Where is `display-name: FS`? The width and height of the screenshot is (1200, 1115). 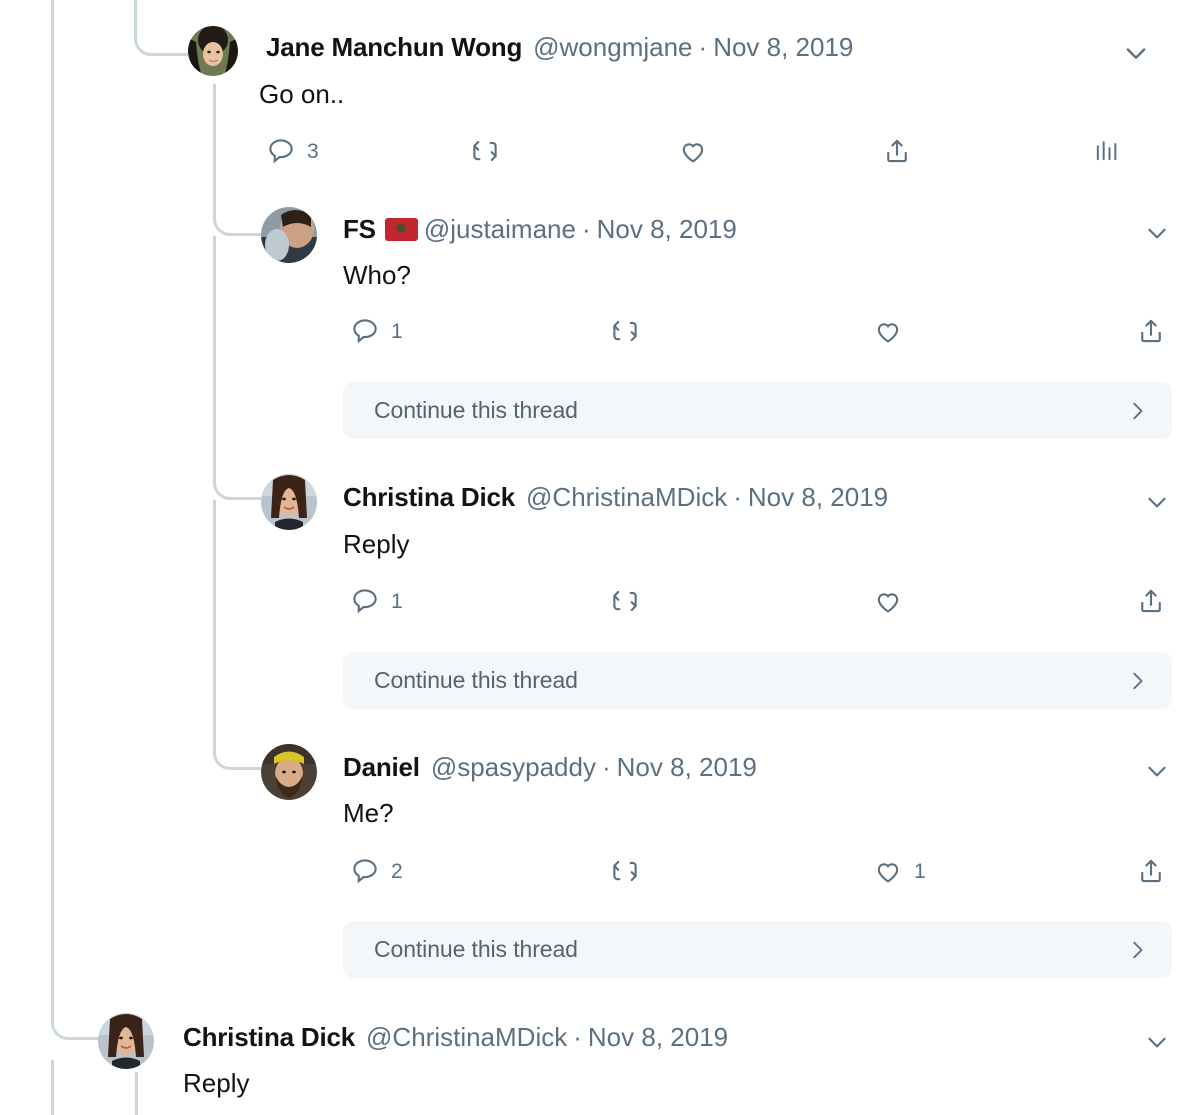
display-name: FS is located at coordinates (359, 229).